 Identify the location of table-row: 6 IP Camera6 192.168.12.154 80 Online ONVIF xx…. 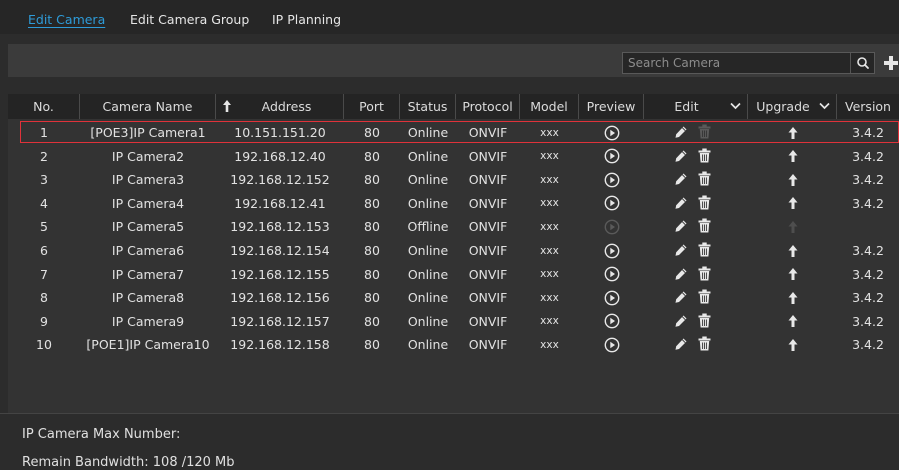
(453, 250).